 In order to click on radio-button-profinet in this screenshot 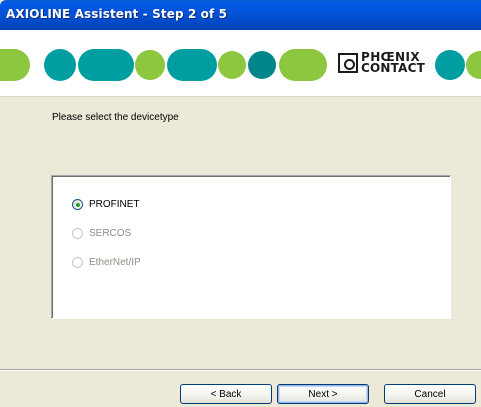, I will do `click(77, 204)`.